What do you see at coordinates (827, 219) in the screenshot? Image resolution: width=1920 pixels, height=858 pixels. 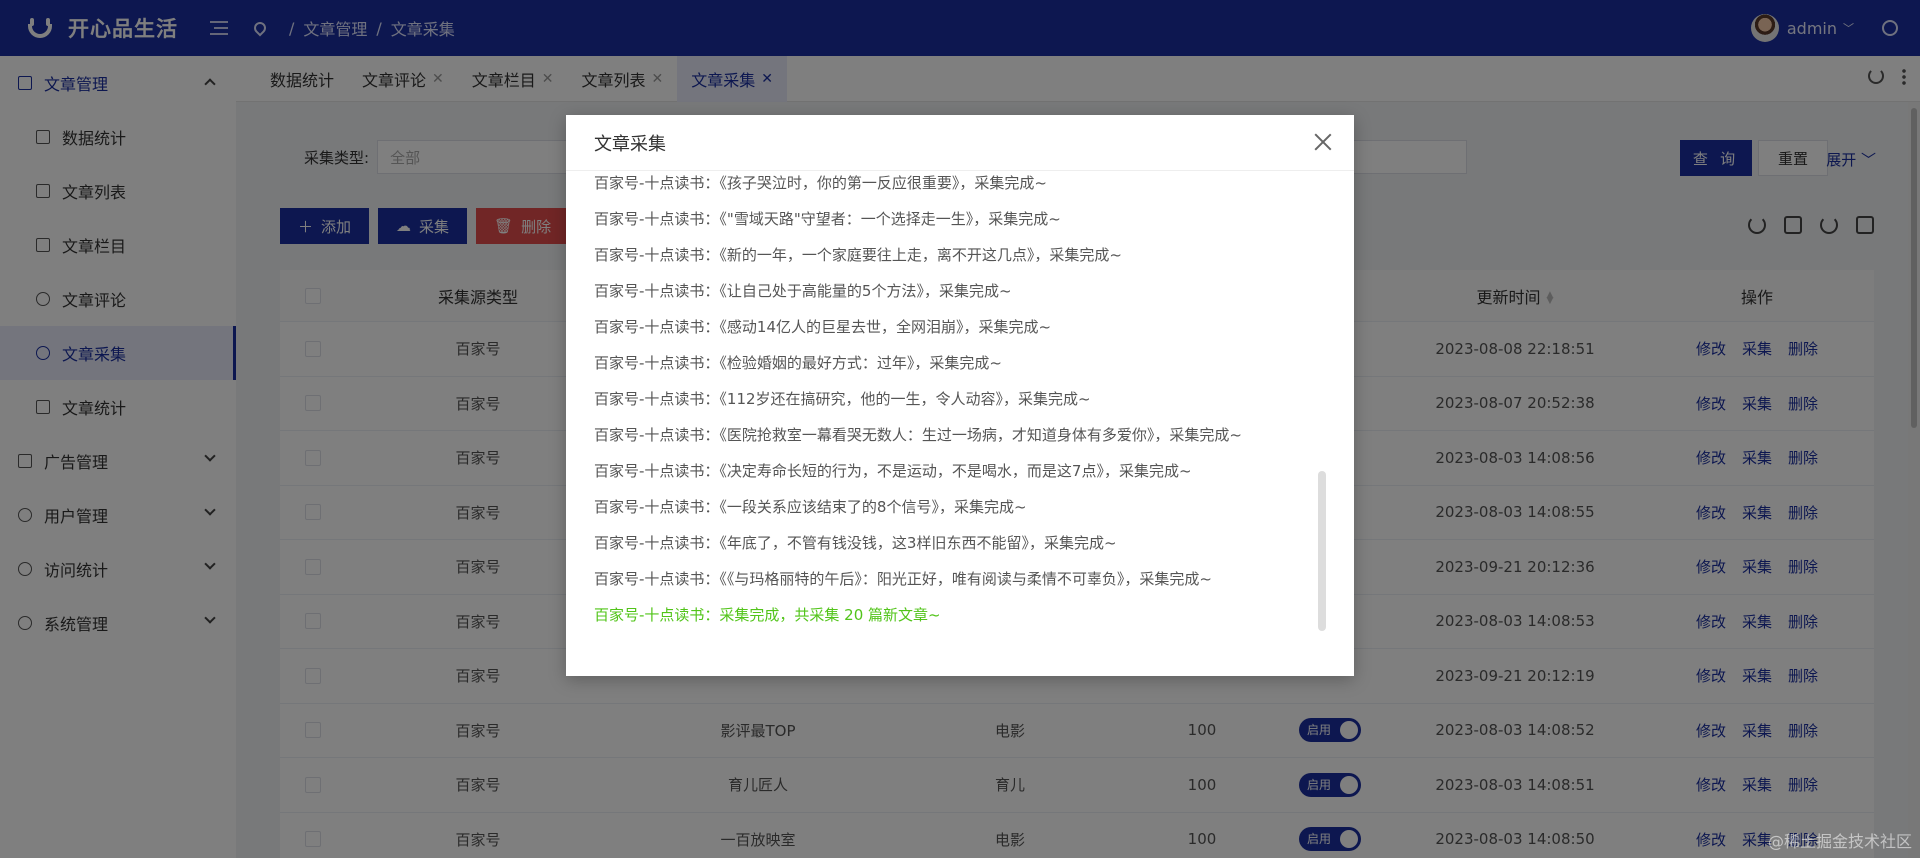 I see `log-line: 百家号-十点读书：《"雪域天路"守望者：一个选择走一生》，采集完成~` at bounding box center [827, 219].